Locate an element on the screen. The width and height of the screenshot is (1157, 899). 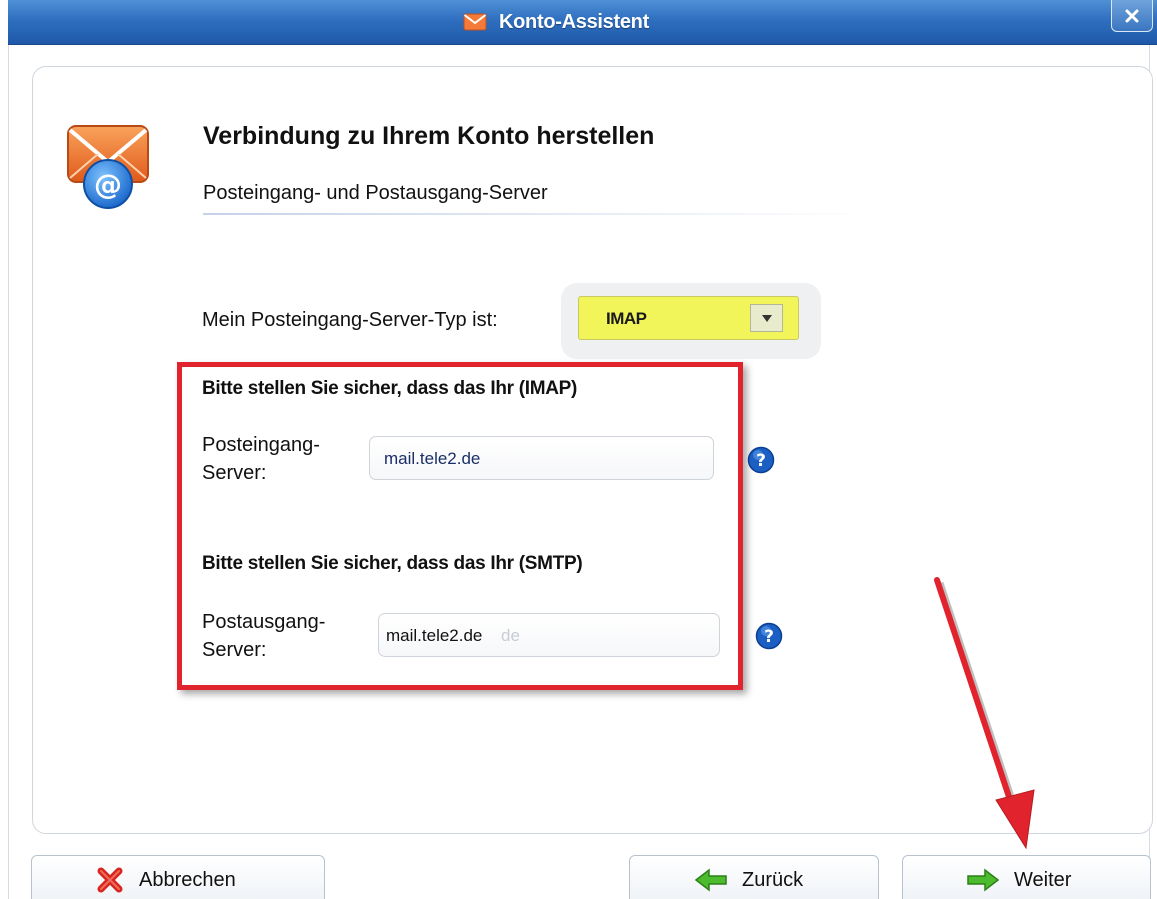
next-button: Weiter is located at coordinates (1026, 877).